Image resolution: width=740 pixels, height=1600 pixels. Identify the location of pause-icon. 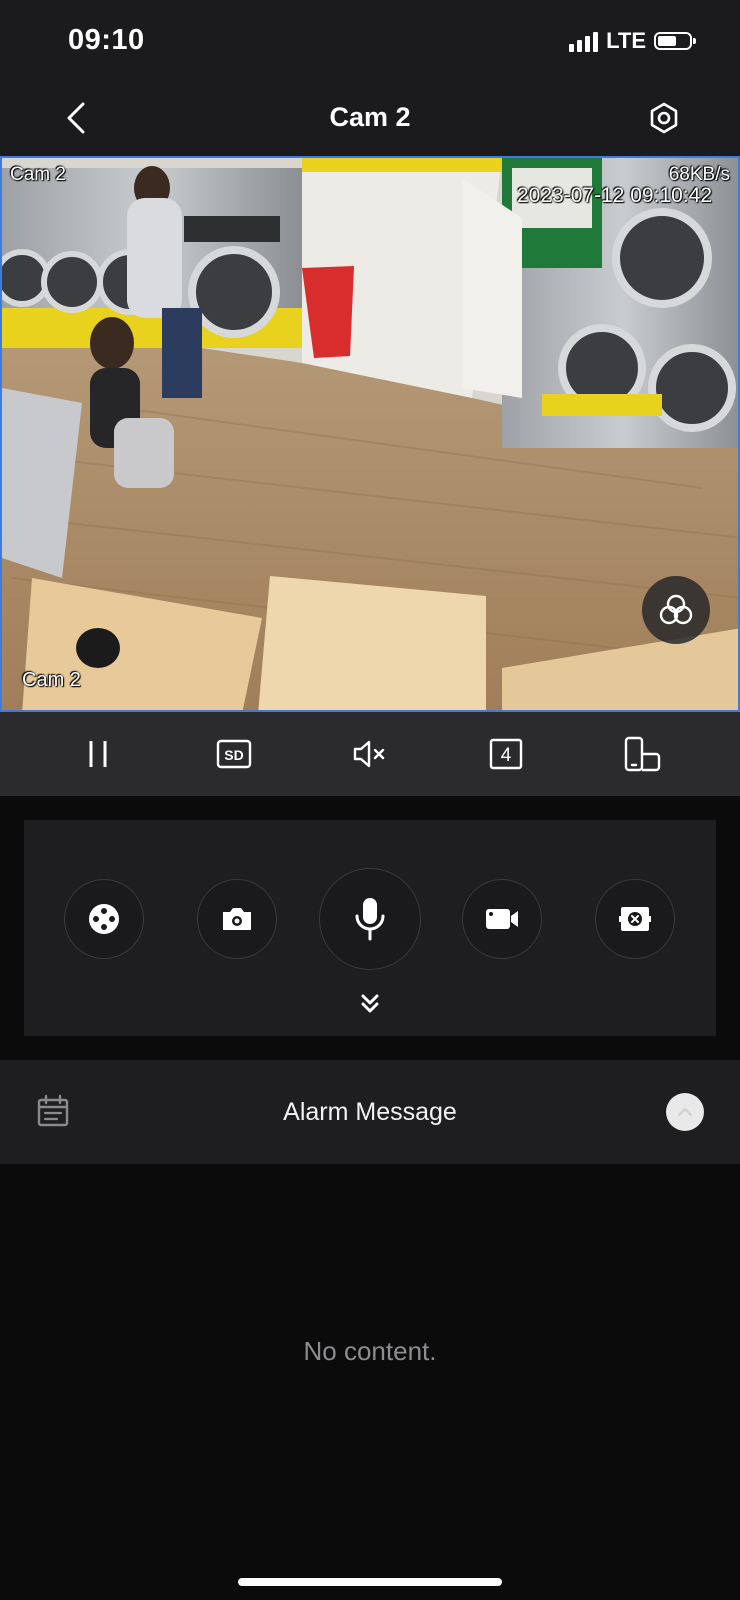
(98, 754).